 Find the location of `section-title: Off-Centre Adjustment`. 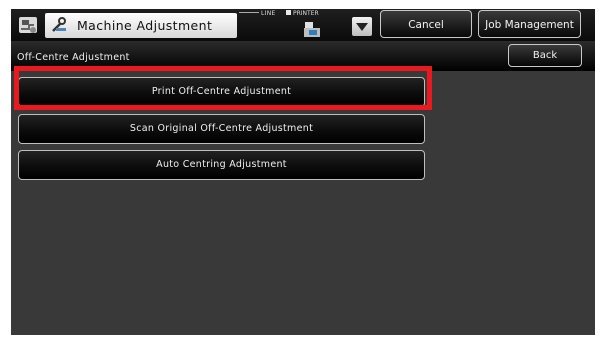

section-title: Off-Centre Adjustment is located at coordinates (73, 57).